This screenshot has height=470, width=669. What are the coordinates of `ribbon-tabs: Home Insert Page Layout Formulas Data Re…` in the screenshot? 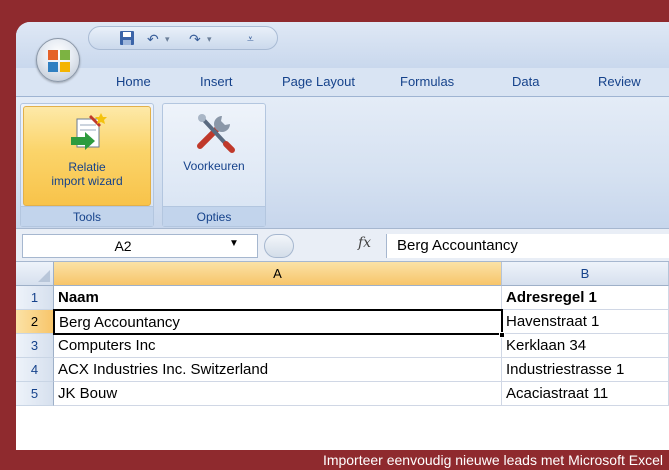 It's located at (342, 82).